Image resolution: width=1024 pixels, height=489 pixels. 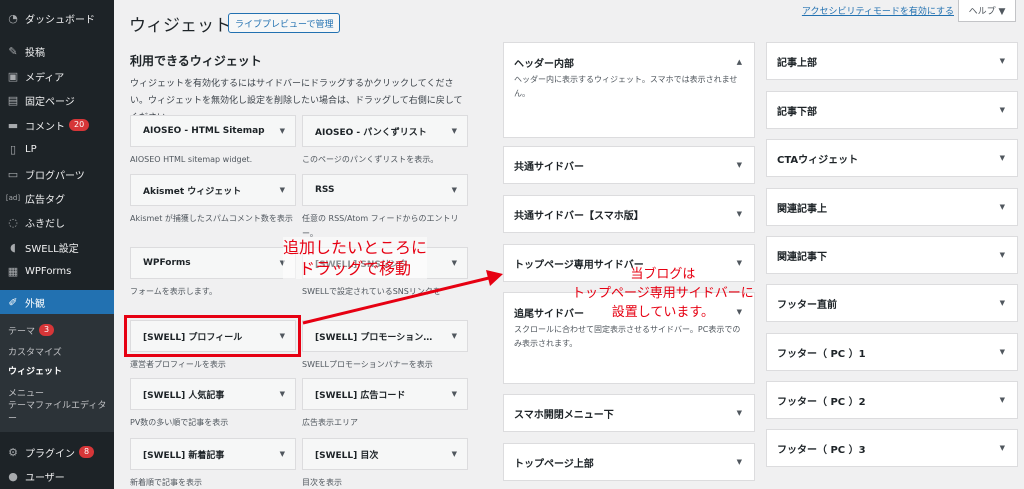 What do you see at coordinates (629, 165) in the screenshot?
I see `widget-area-common-sidebar: 共通サイドバー ▼` at bounding box center [629, 165].